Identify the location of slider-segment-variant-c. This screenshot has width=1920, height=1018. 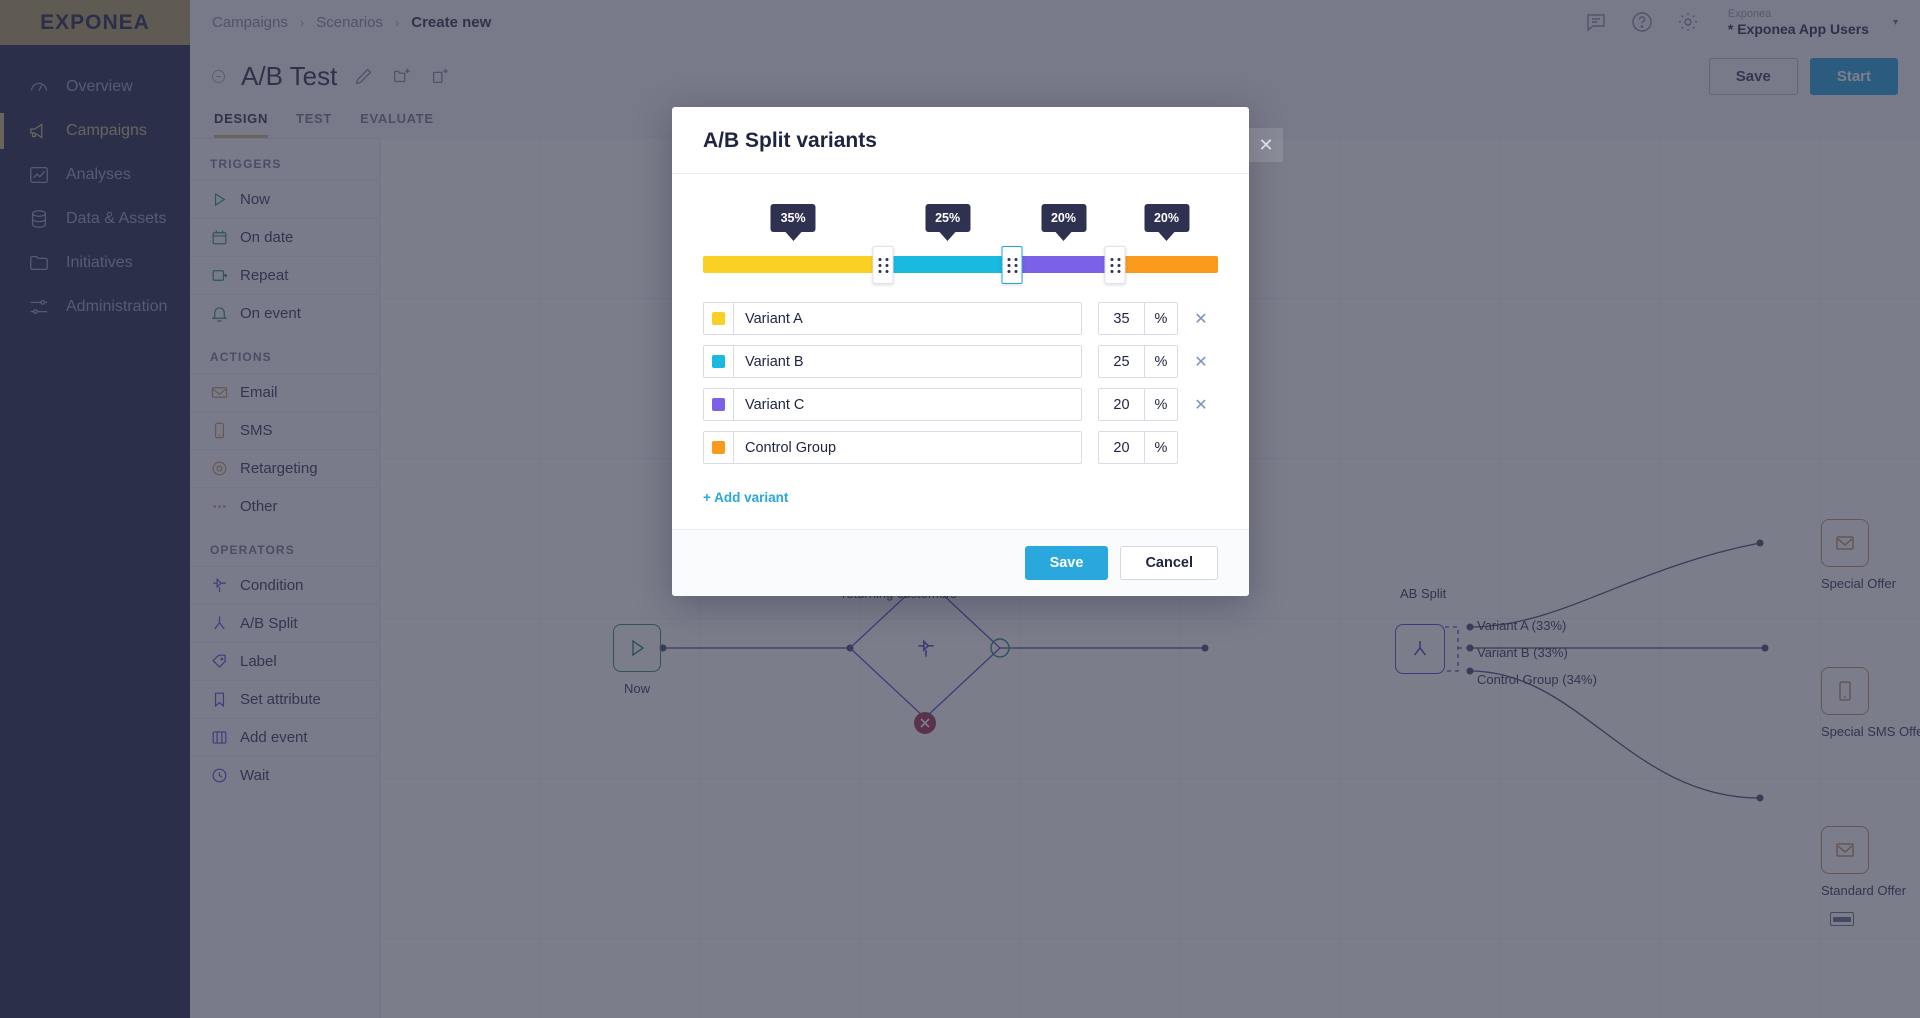
(1063, 264).